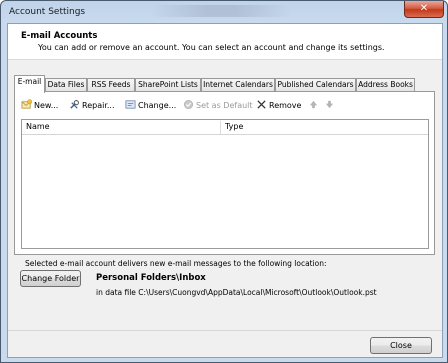 The image size is (448, 363). Describe the element at coordinates (66, 85) in the screenshot. I see `tab-data-files: Data Files` at that location.